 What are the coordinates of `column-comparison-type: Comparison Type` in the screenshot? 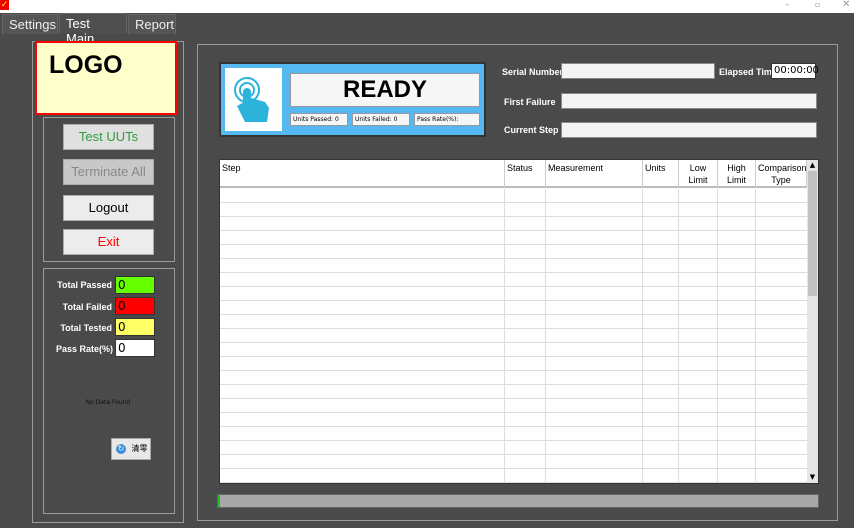 It's located at (781, 174).